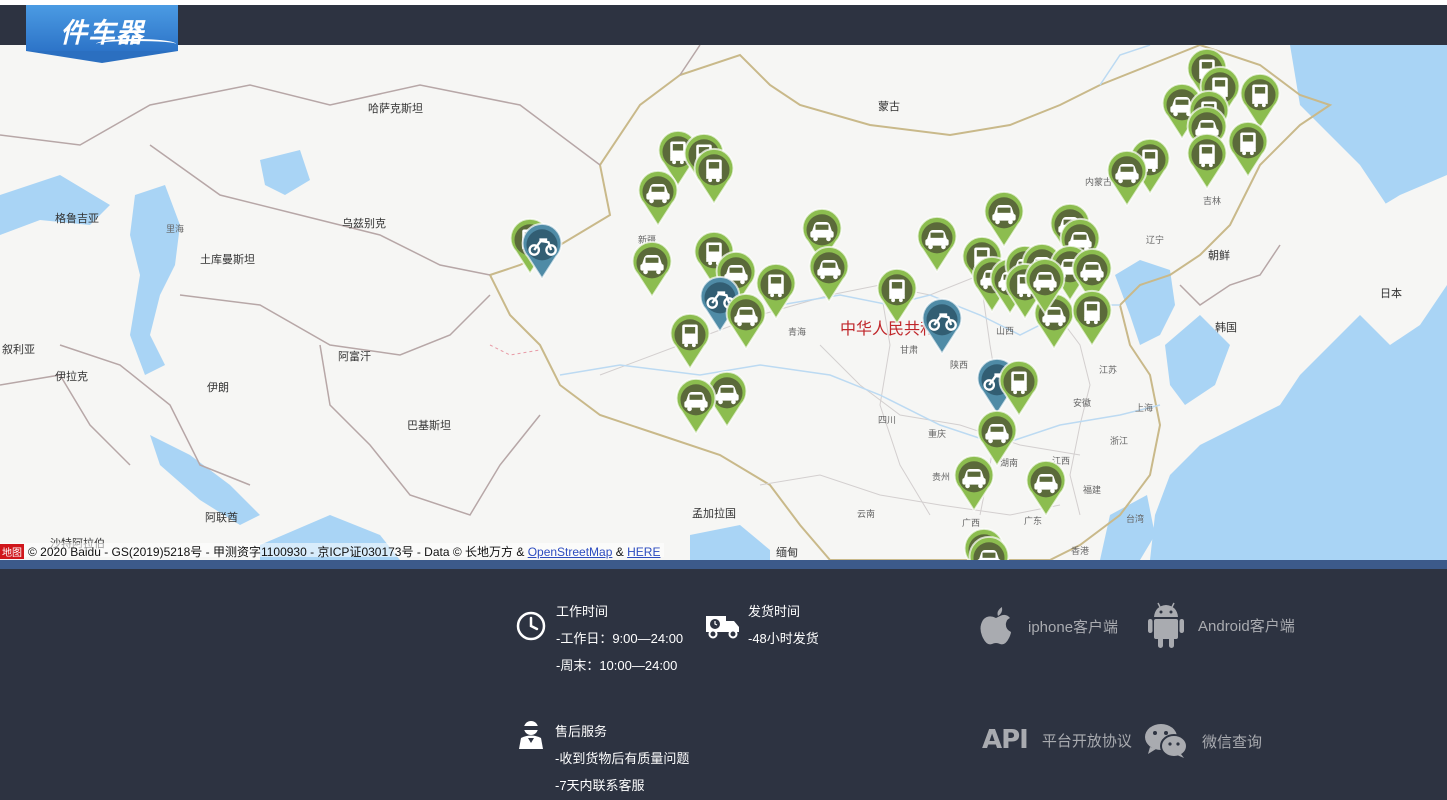 This screenshot has width=1447, height=800. What do you see at coordinates (1166, 741) in the screenshot?
I see `wechat-icon` at bounding box center [1166, 741].